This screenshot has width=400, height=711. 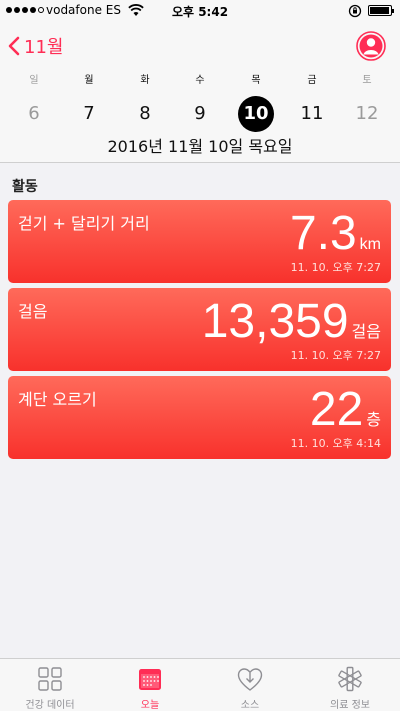 I want to click on card-unit: km, so click(x=370, y=244).